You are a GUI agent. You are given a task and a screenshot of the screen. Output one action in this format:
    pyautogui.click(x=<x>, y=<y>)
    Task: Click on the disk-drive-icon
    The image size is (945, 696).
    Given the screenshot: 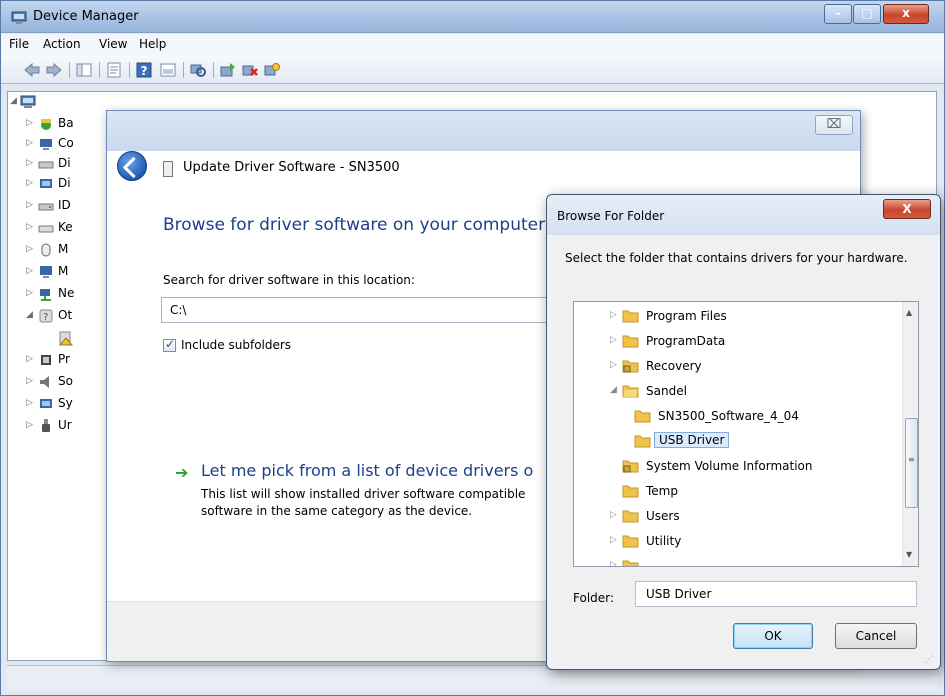 What is the action you would take?
    pyautogui.click(x=46, y=165)
    